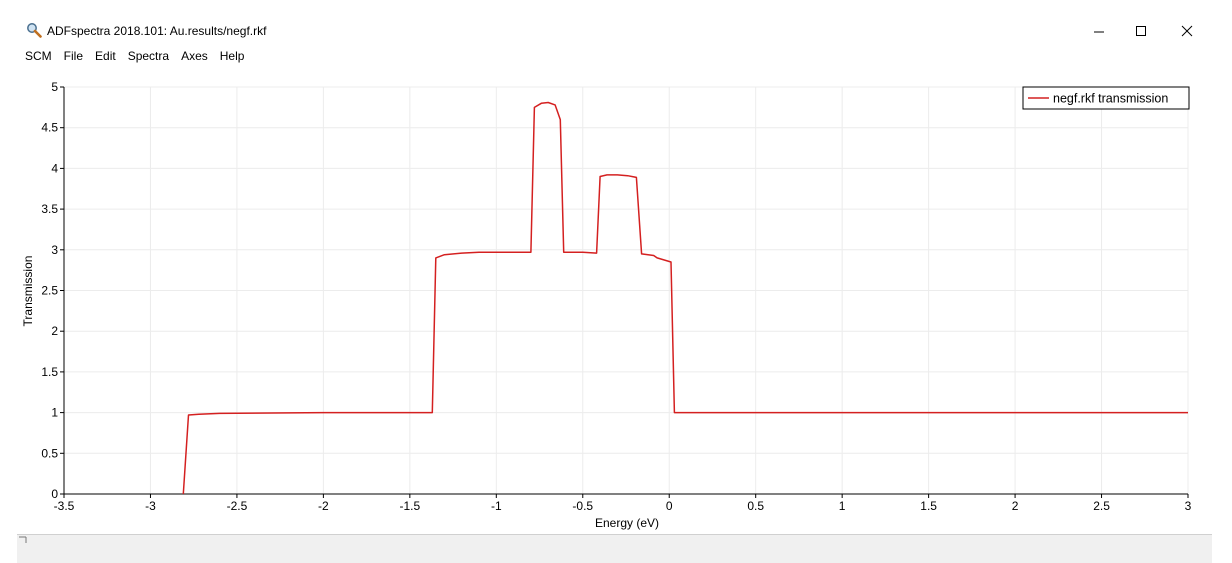 The width and height of the screenshot is (1232, 563). Describe the element at coordinates (49, 128) in the screenshot. I see `y-tick-label: 4.5` at that location.